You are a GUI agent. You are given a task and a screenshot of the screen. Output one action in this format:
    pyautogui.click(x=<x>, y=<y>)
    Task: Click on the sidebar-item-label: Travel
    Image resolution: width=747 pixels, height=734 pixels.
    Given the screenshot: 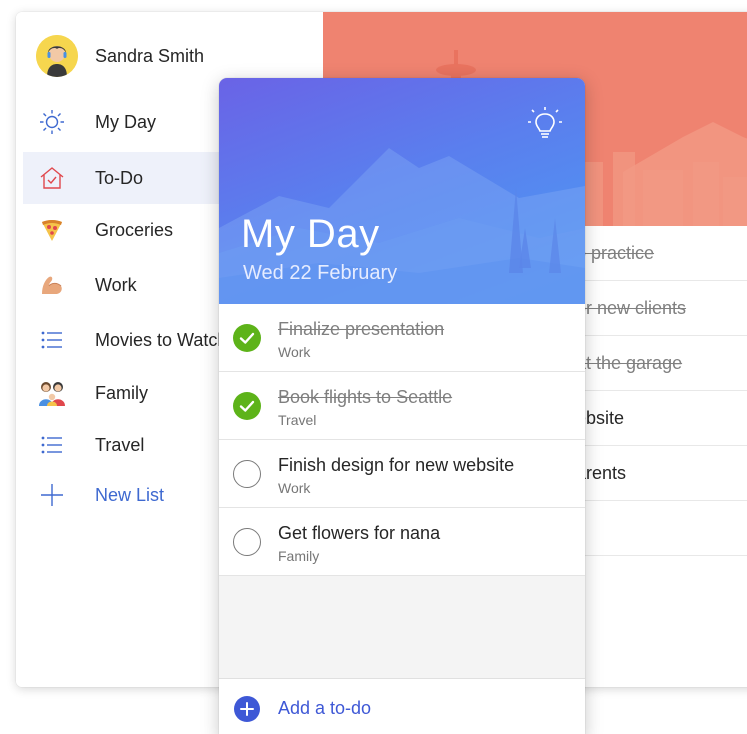 What is the action you would take?
    pyautogui.click(x=120, y=444)
    